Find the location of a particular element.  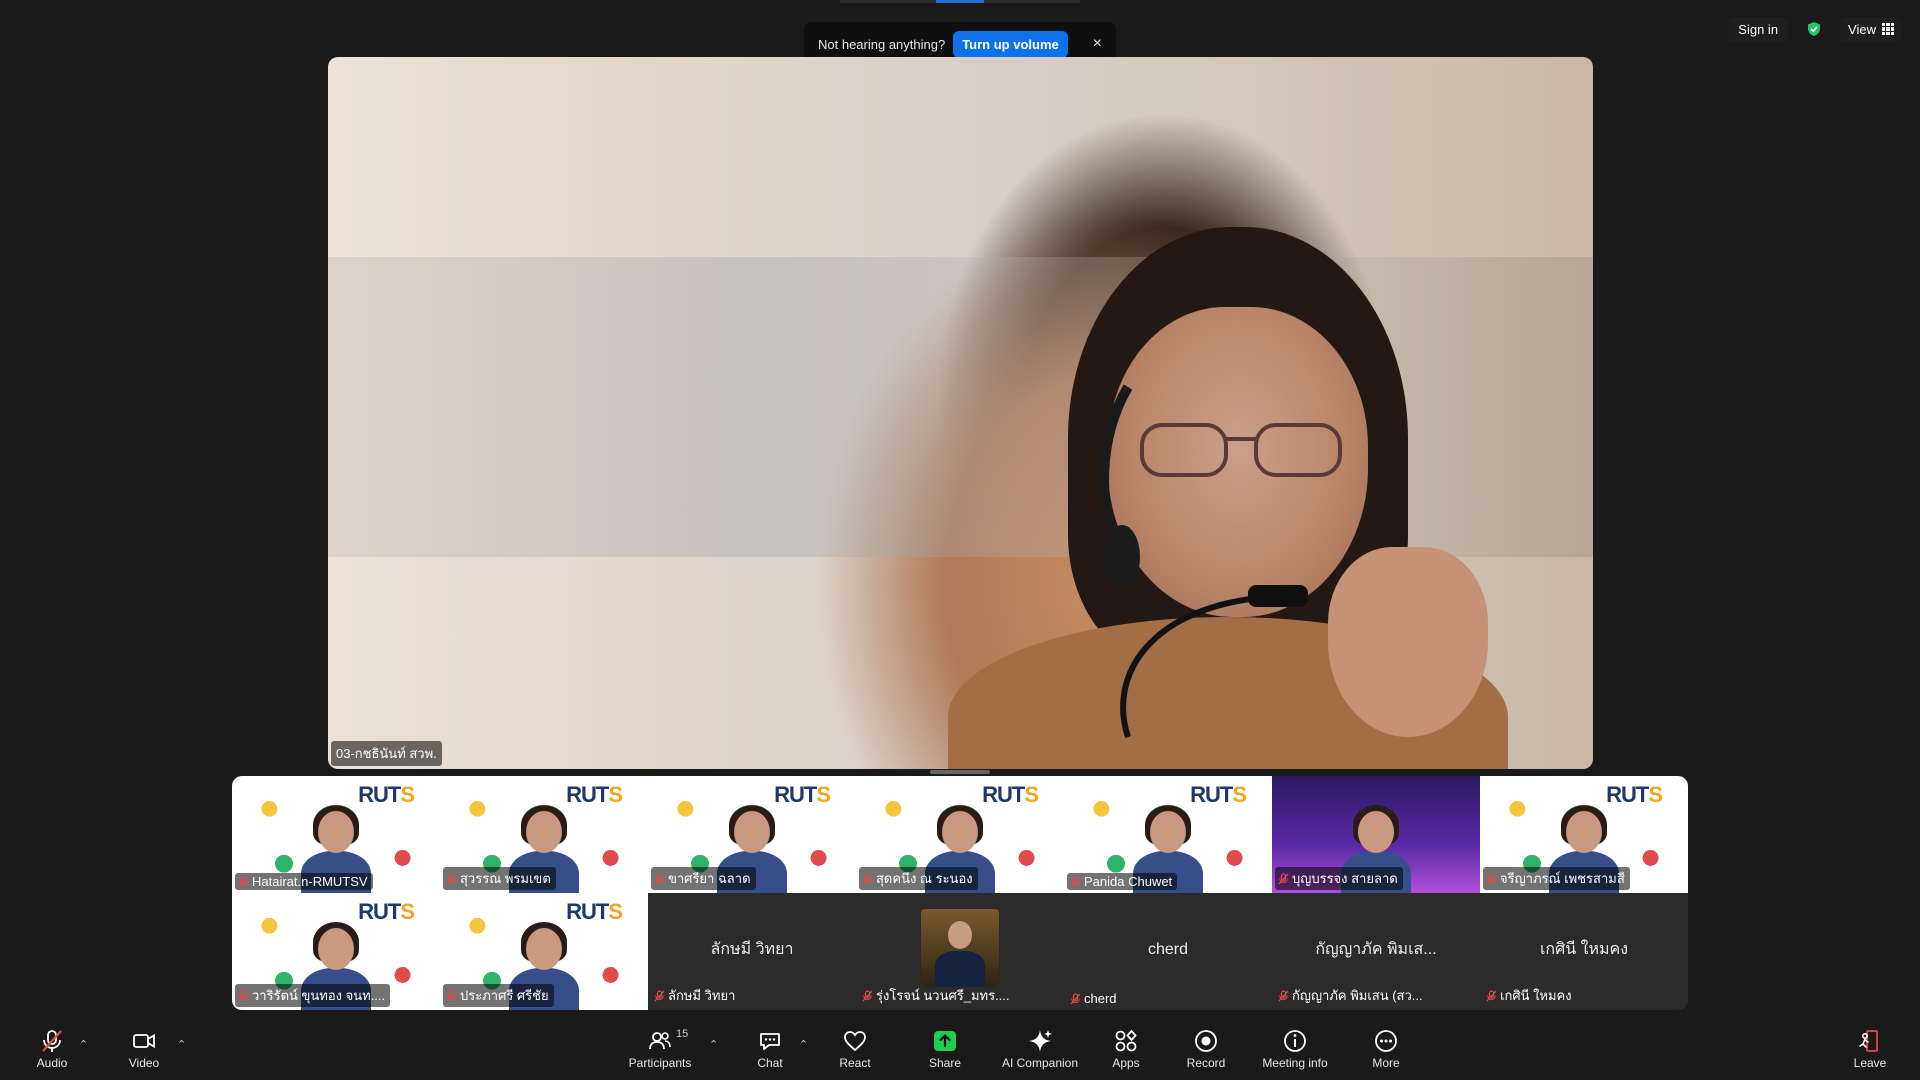

participant-tile: cherd cherd is located at coordinates (1168, 951).